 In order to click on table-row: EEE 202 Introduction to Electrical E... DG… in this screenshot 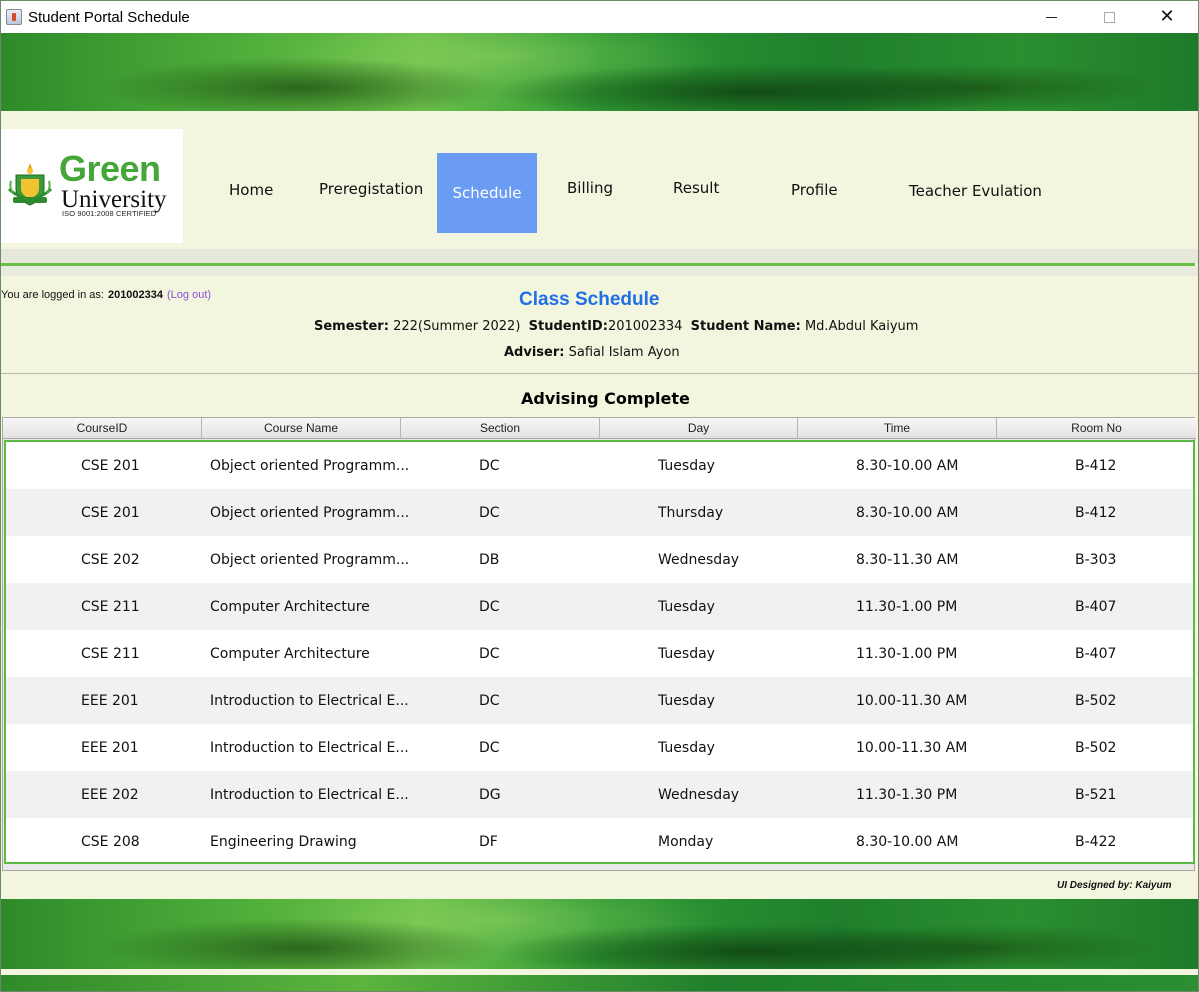, I will do `click(599, 794)`.